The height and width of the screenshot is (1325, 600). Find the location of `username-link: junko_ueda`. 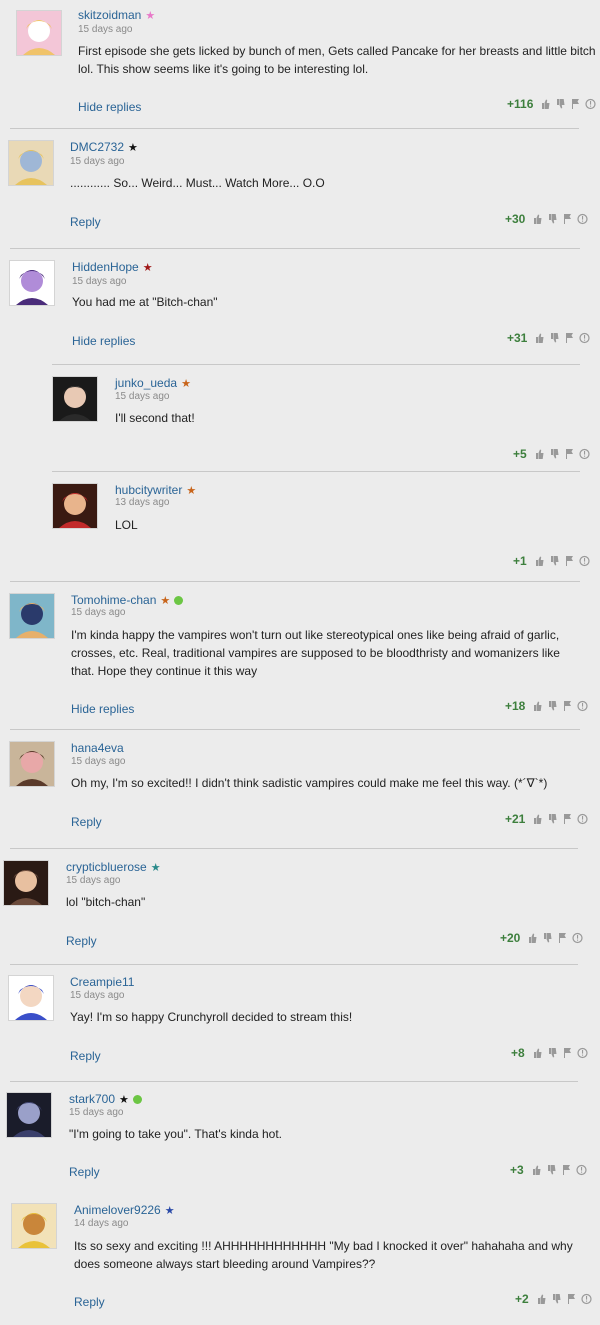

username-link: junko_ueda is located at coordinates (146, 383).